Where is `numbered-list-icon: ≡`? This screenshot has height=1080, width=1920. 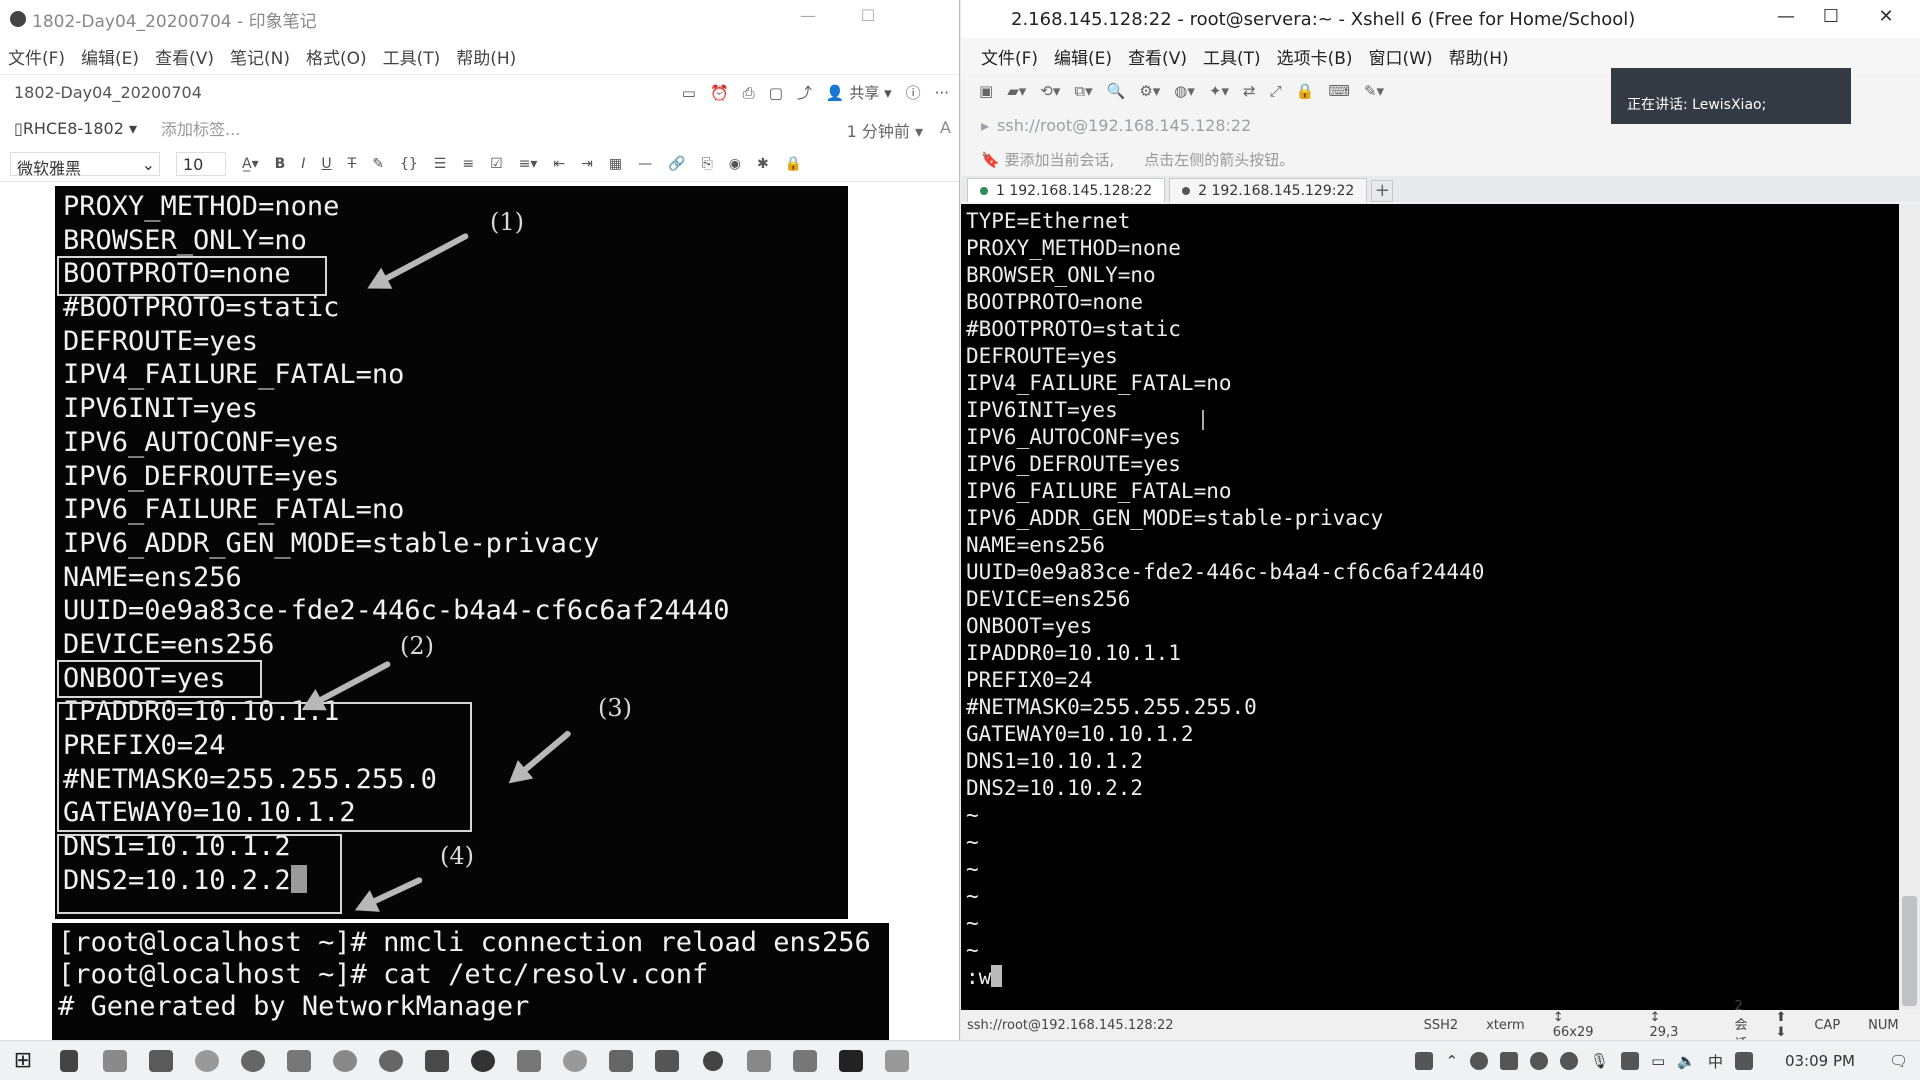 numbered-list-icon: ≡ is located at coordinates (468, 164).